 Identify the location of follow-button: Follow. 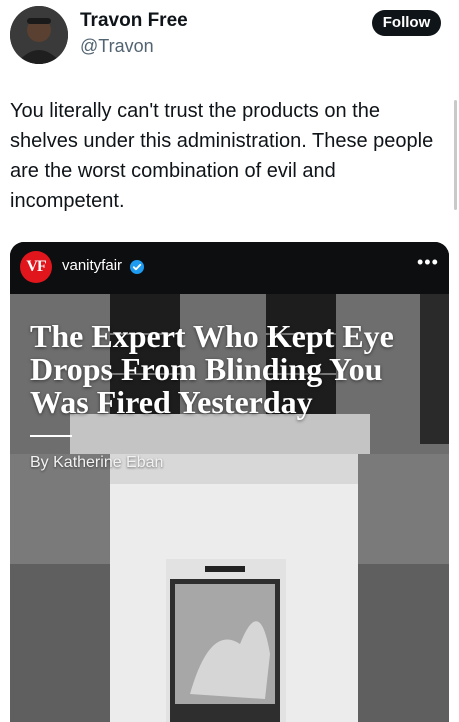
(406, 23).